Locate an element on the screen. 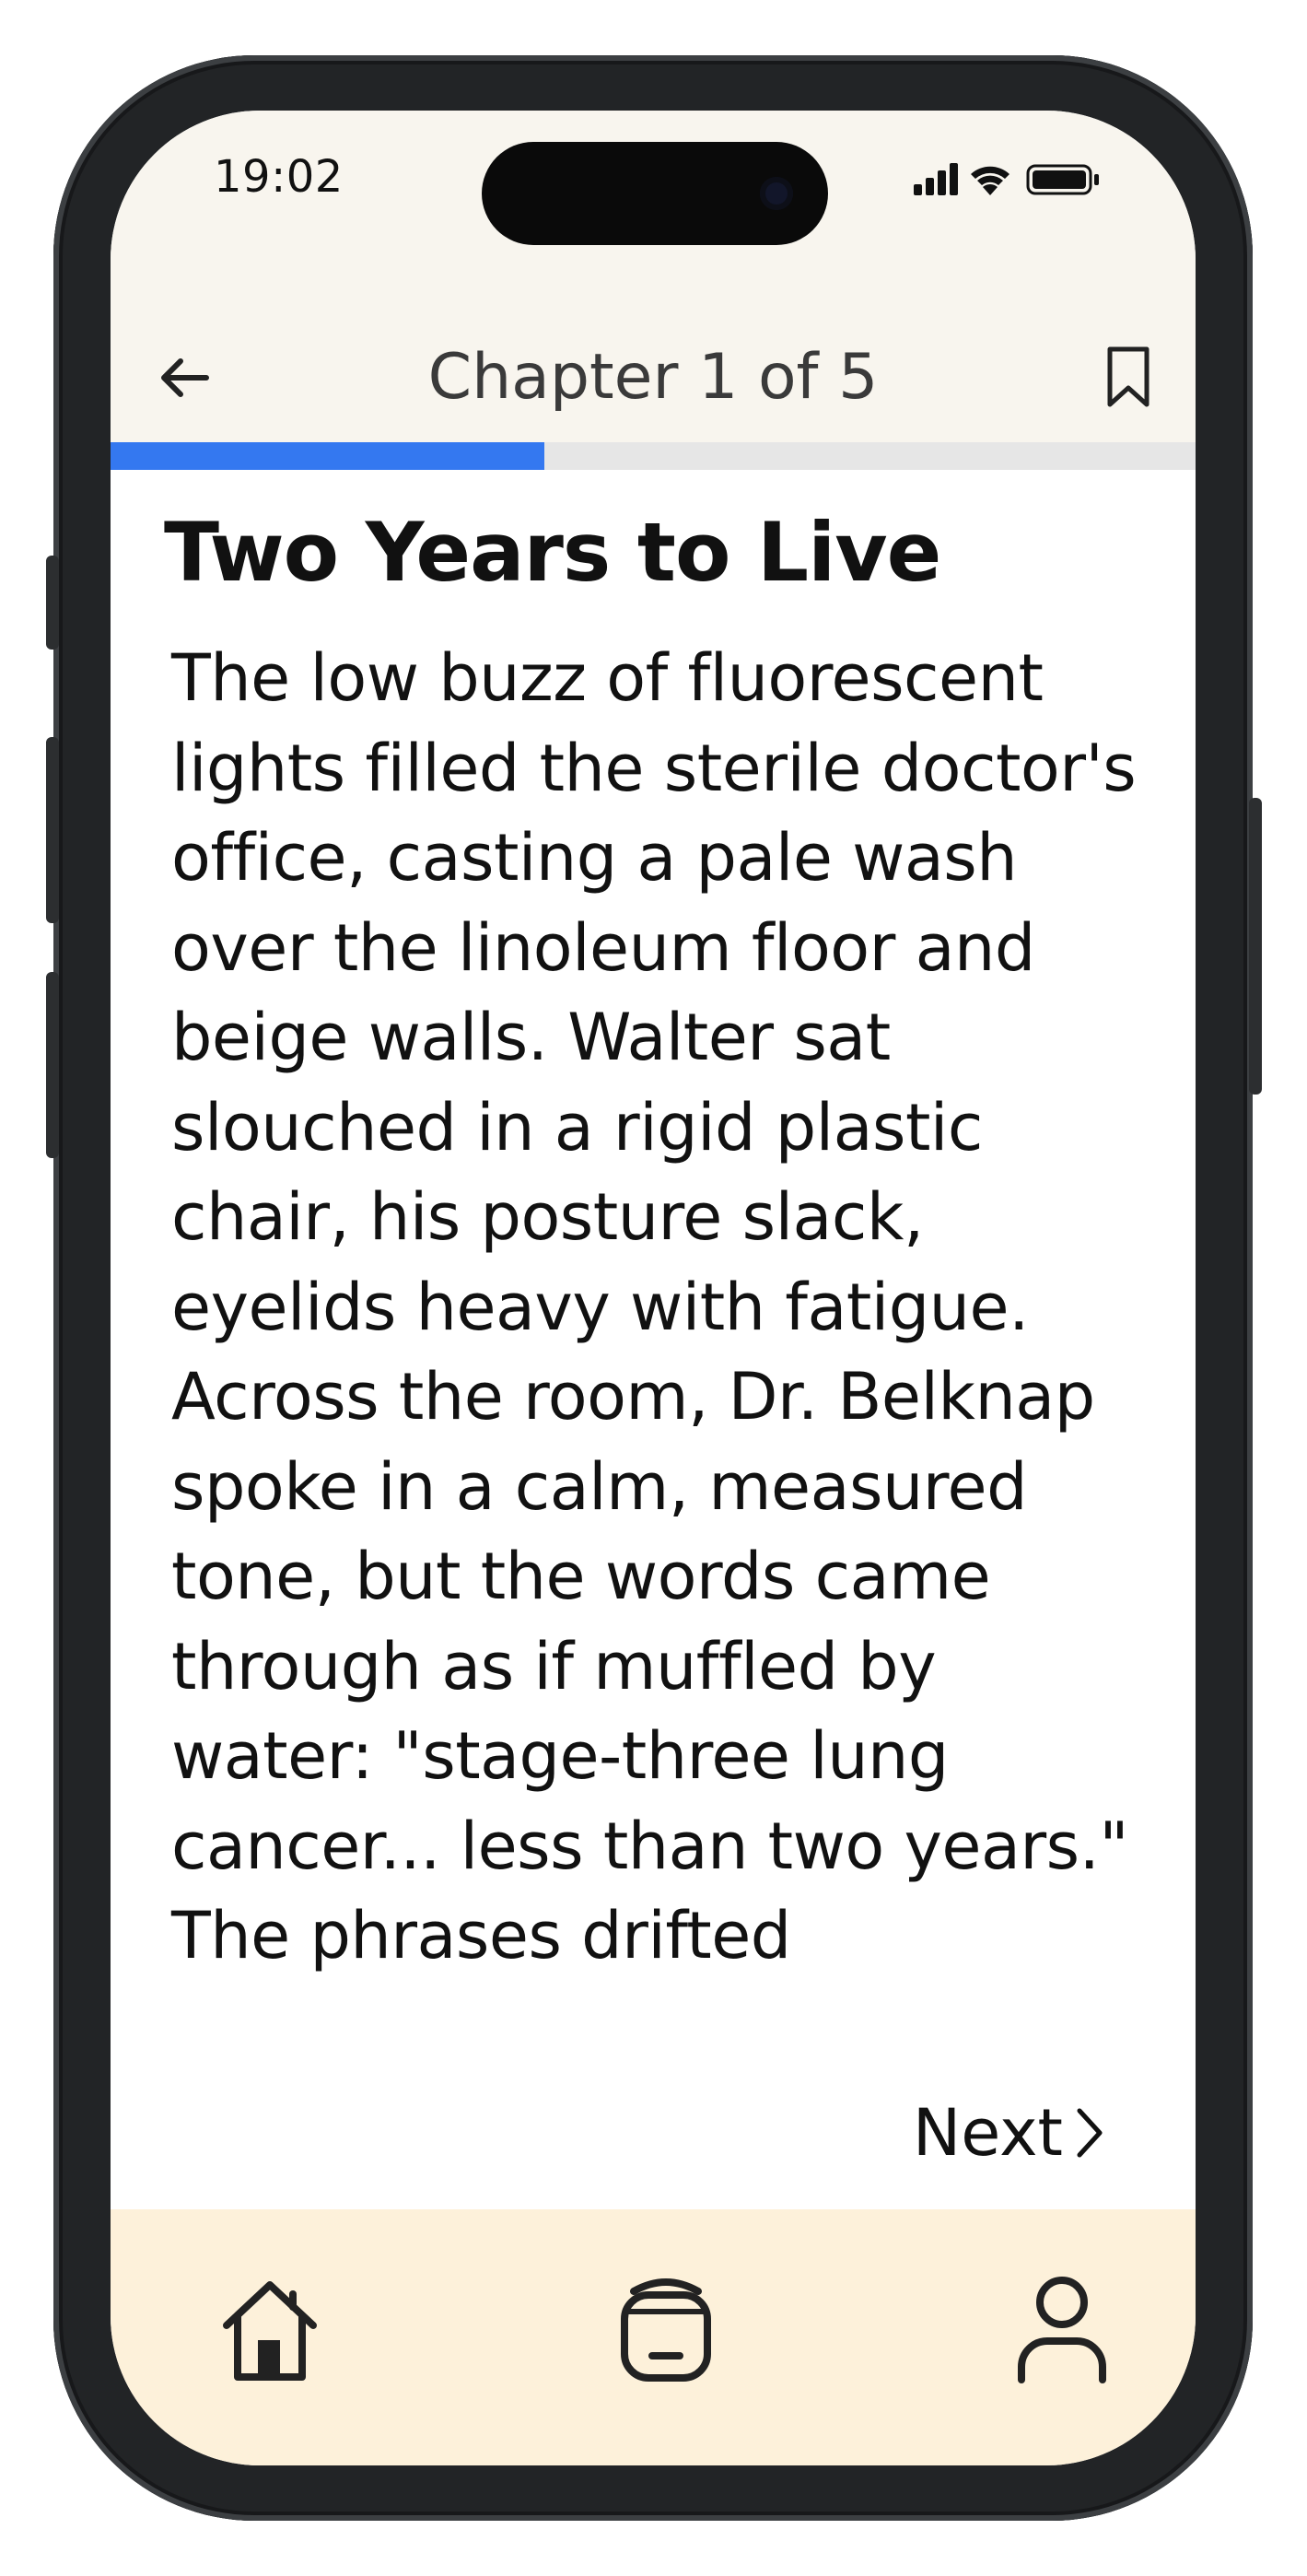  next-label: Next is located at coordinates (988, 2133).